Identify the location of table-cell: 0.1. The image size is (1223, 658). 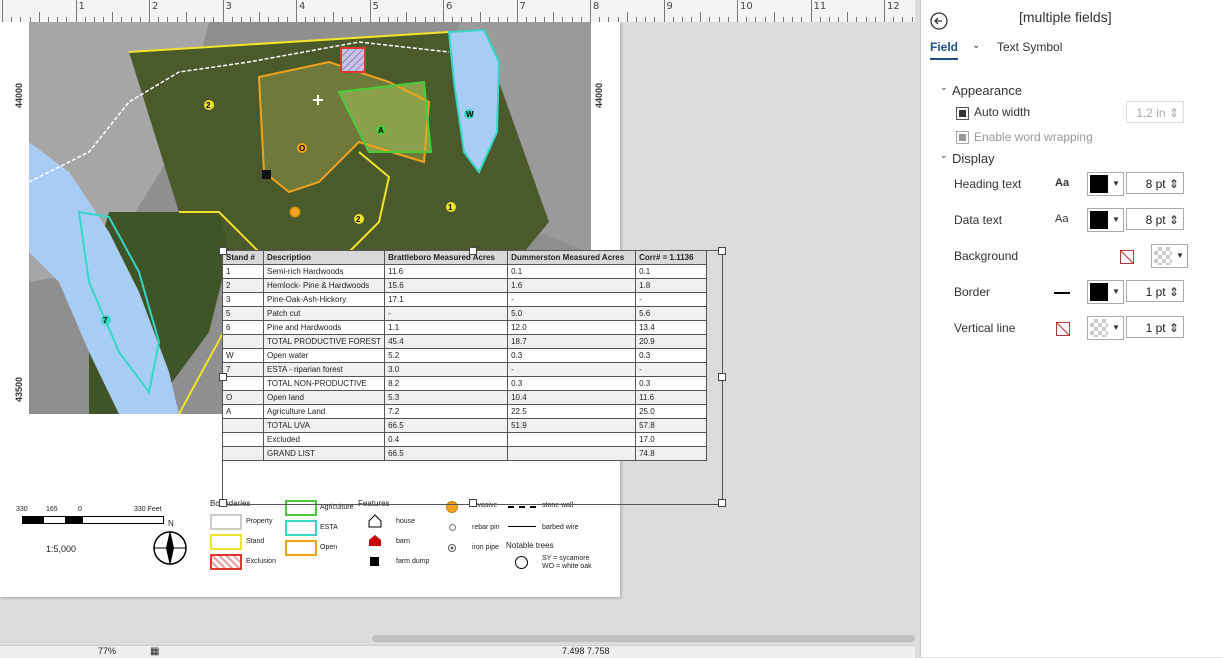
(572, 271).